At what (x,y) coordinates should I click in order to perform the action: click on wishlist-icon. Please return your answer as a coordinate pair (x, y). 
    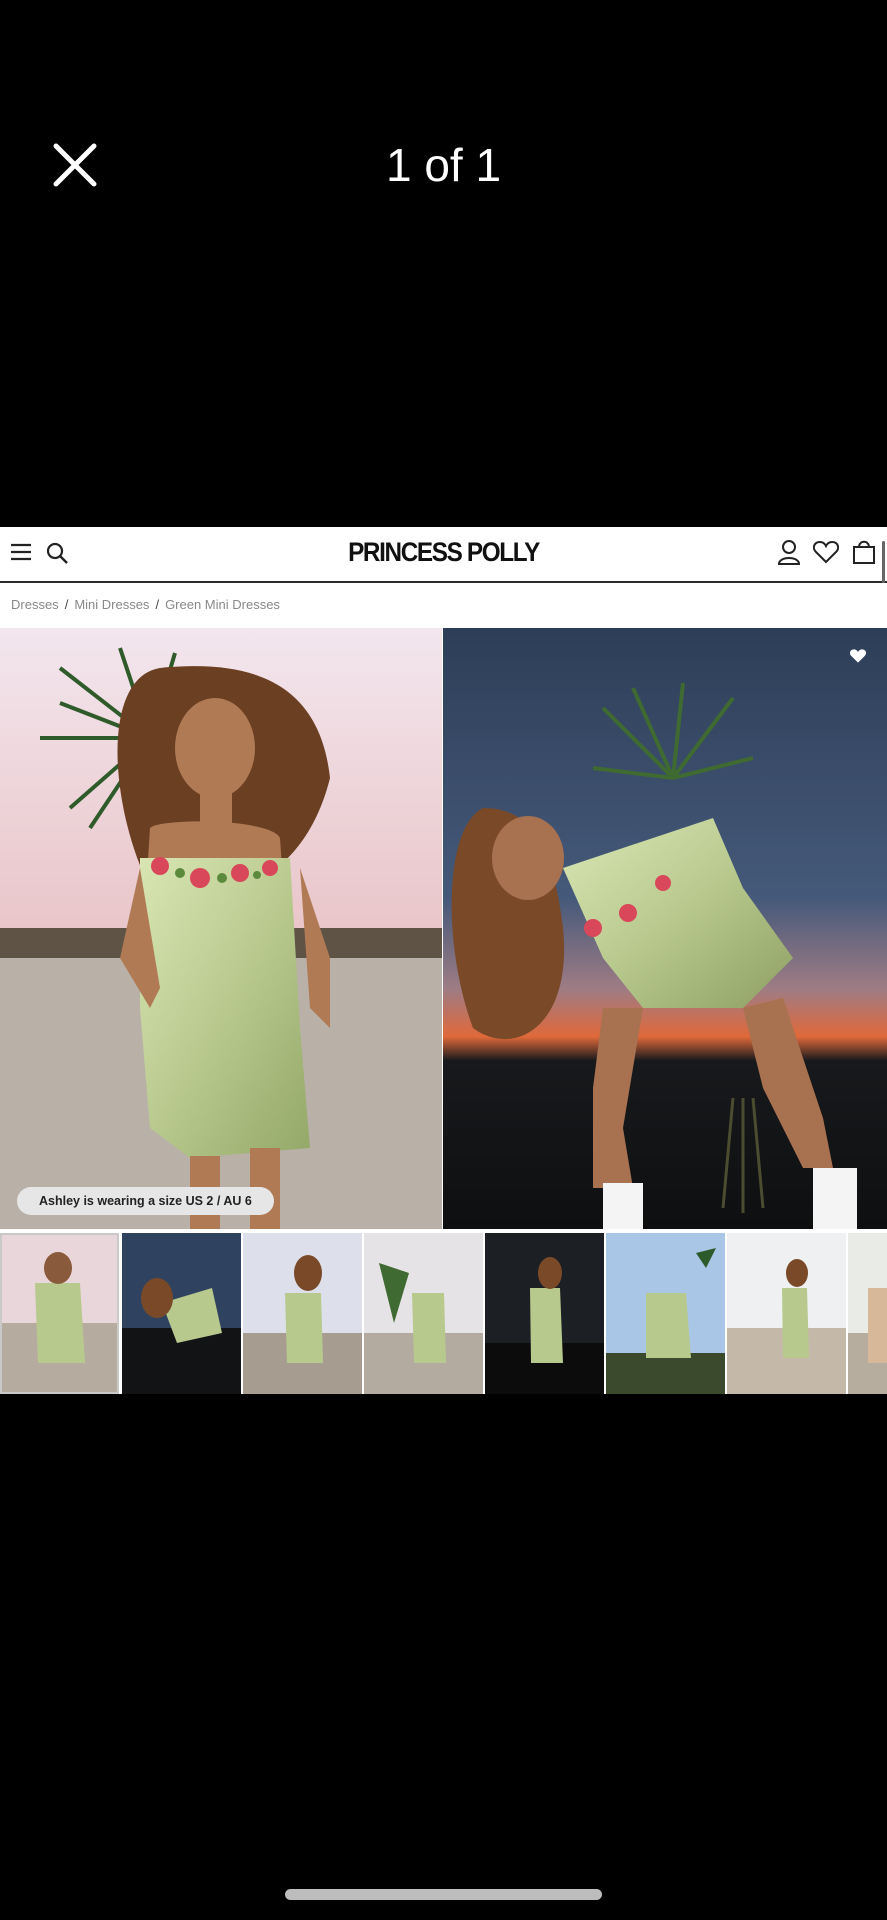
    Looking at the image, I should click on (826, 552).